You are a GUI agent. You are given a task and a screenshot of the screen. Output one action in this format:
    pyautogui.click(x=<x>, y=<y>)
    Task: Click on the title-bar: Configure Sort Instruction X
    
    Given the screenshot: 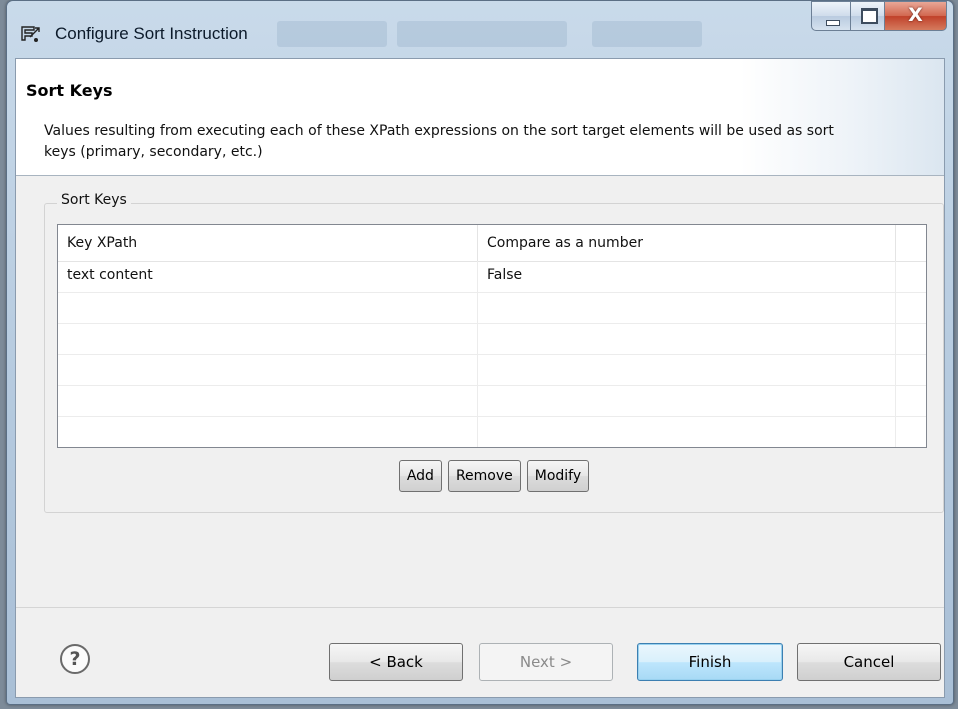 What is the action you would take?
    pyautogui.click(x=480, y=30)
    